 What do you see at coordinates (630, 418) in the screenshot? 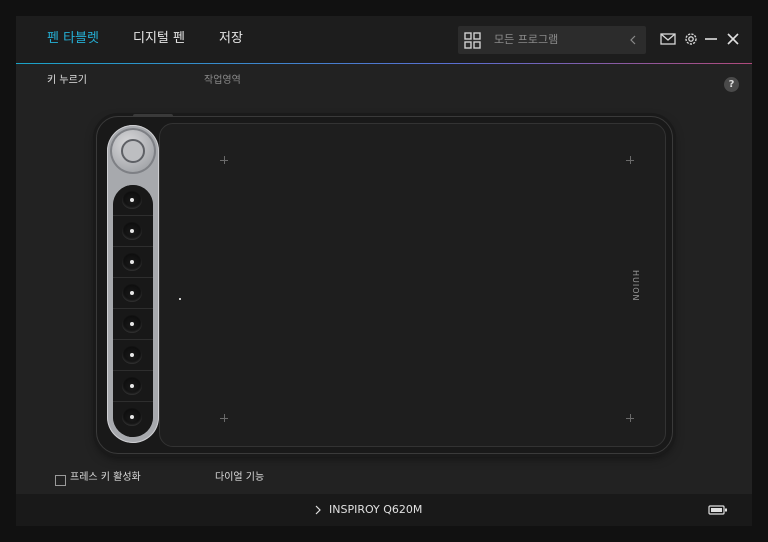
I see `corner-marker-bottom-right` at bounding box center [630, 418].